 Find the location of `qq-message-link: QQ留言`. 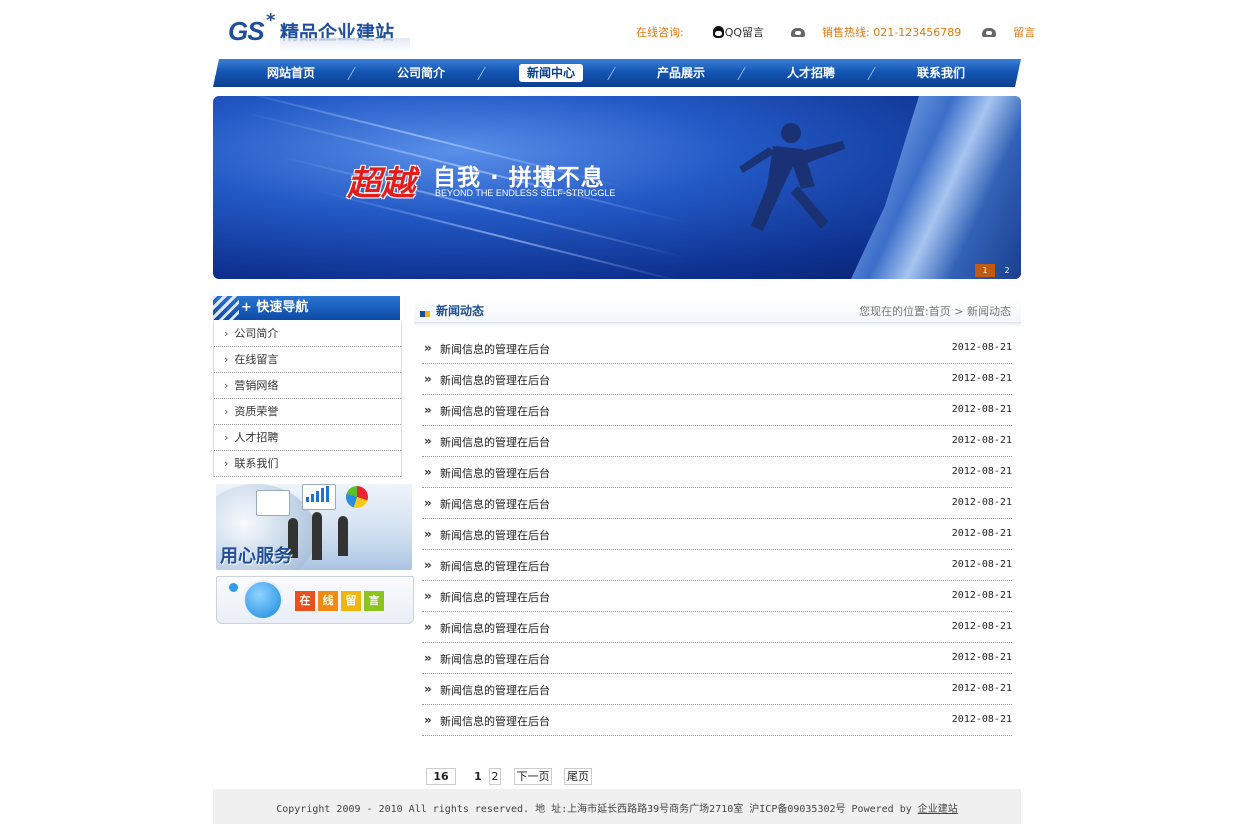

qq-message-link: QQ留言 is located at coordinates (738, 32).